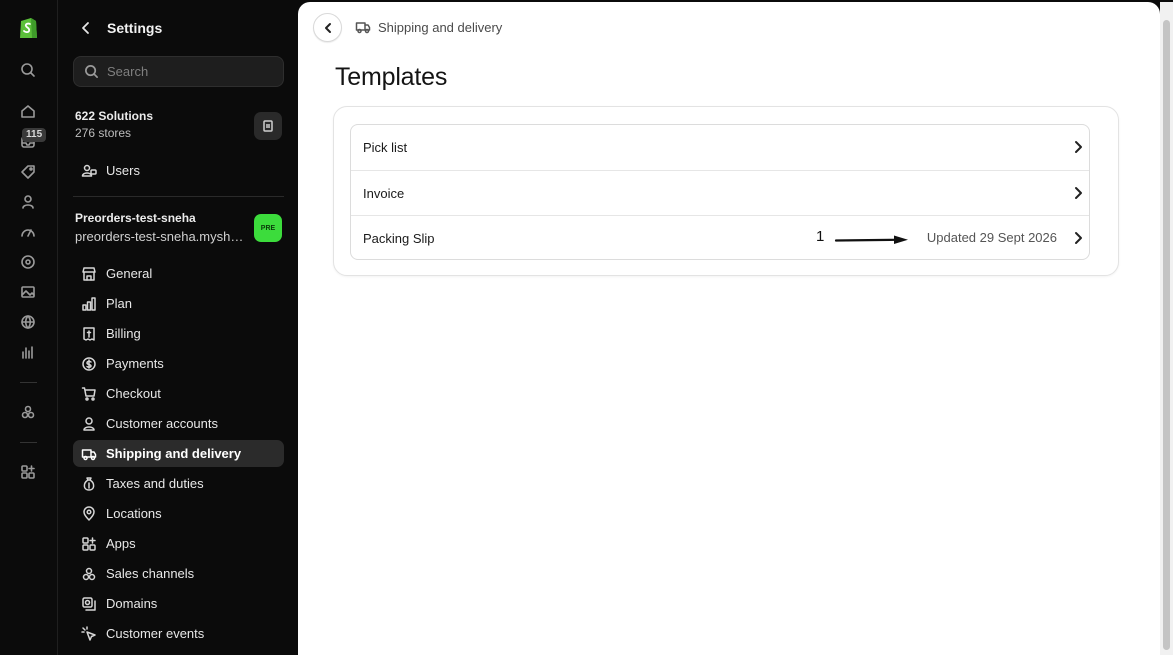 This screenshot has height=655, width=1173. What do you see at coordinates (119, 303) in the screenshot?
I see `sidebar-item-label: Plan` at bounding box center [119, 303].